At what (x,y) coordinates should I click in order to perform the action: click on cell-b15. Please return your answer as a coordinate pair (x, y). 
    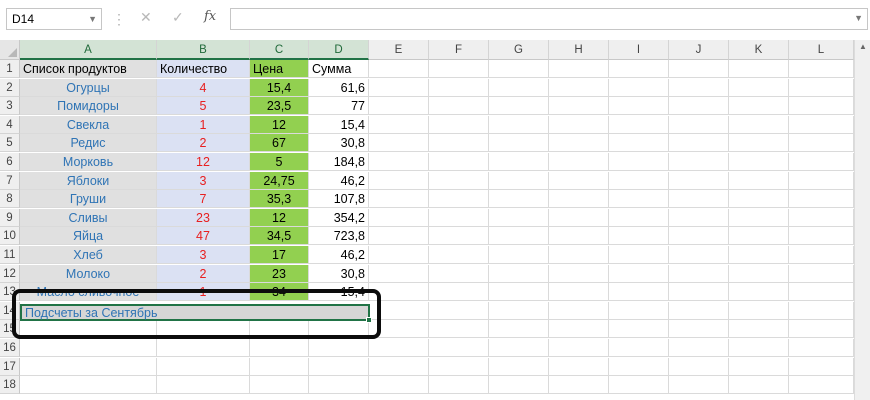
    Looking at the image, I should click on (203, 329).